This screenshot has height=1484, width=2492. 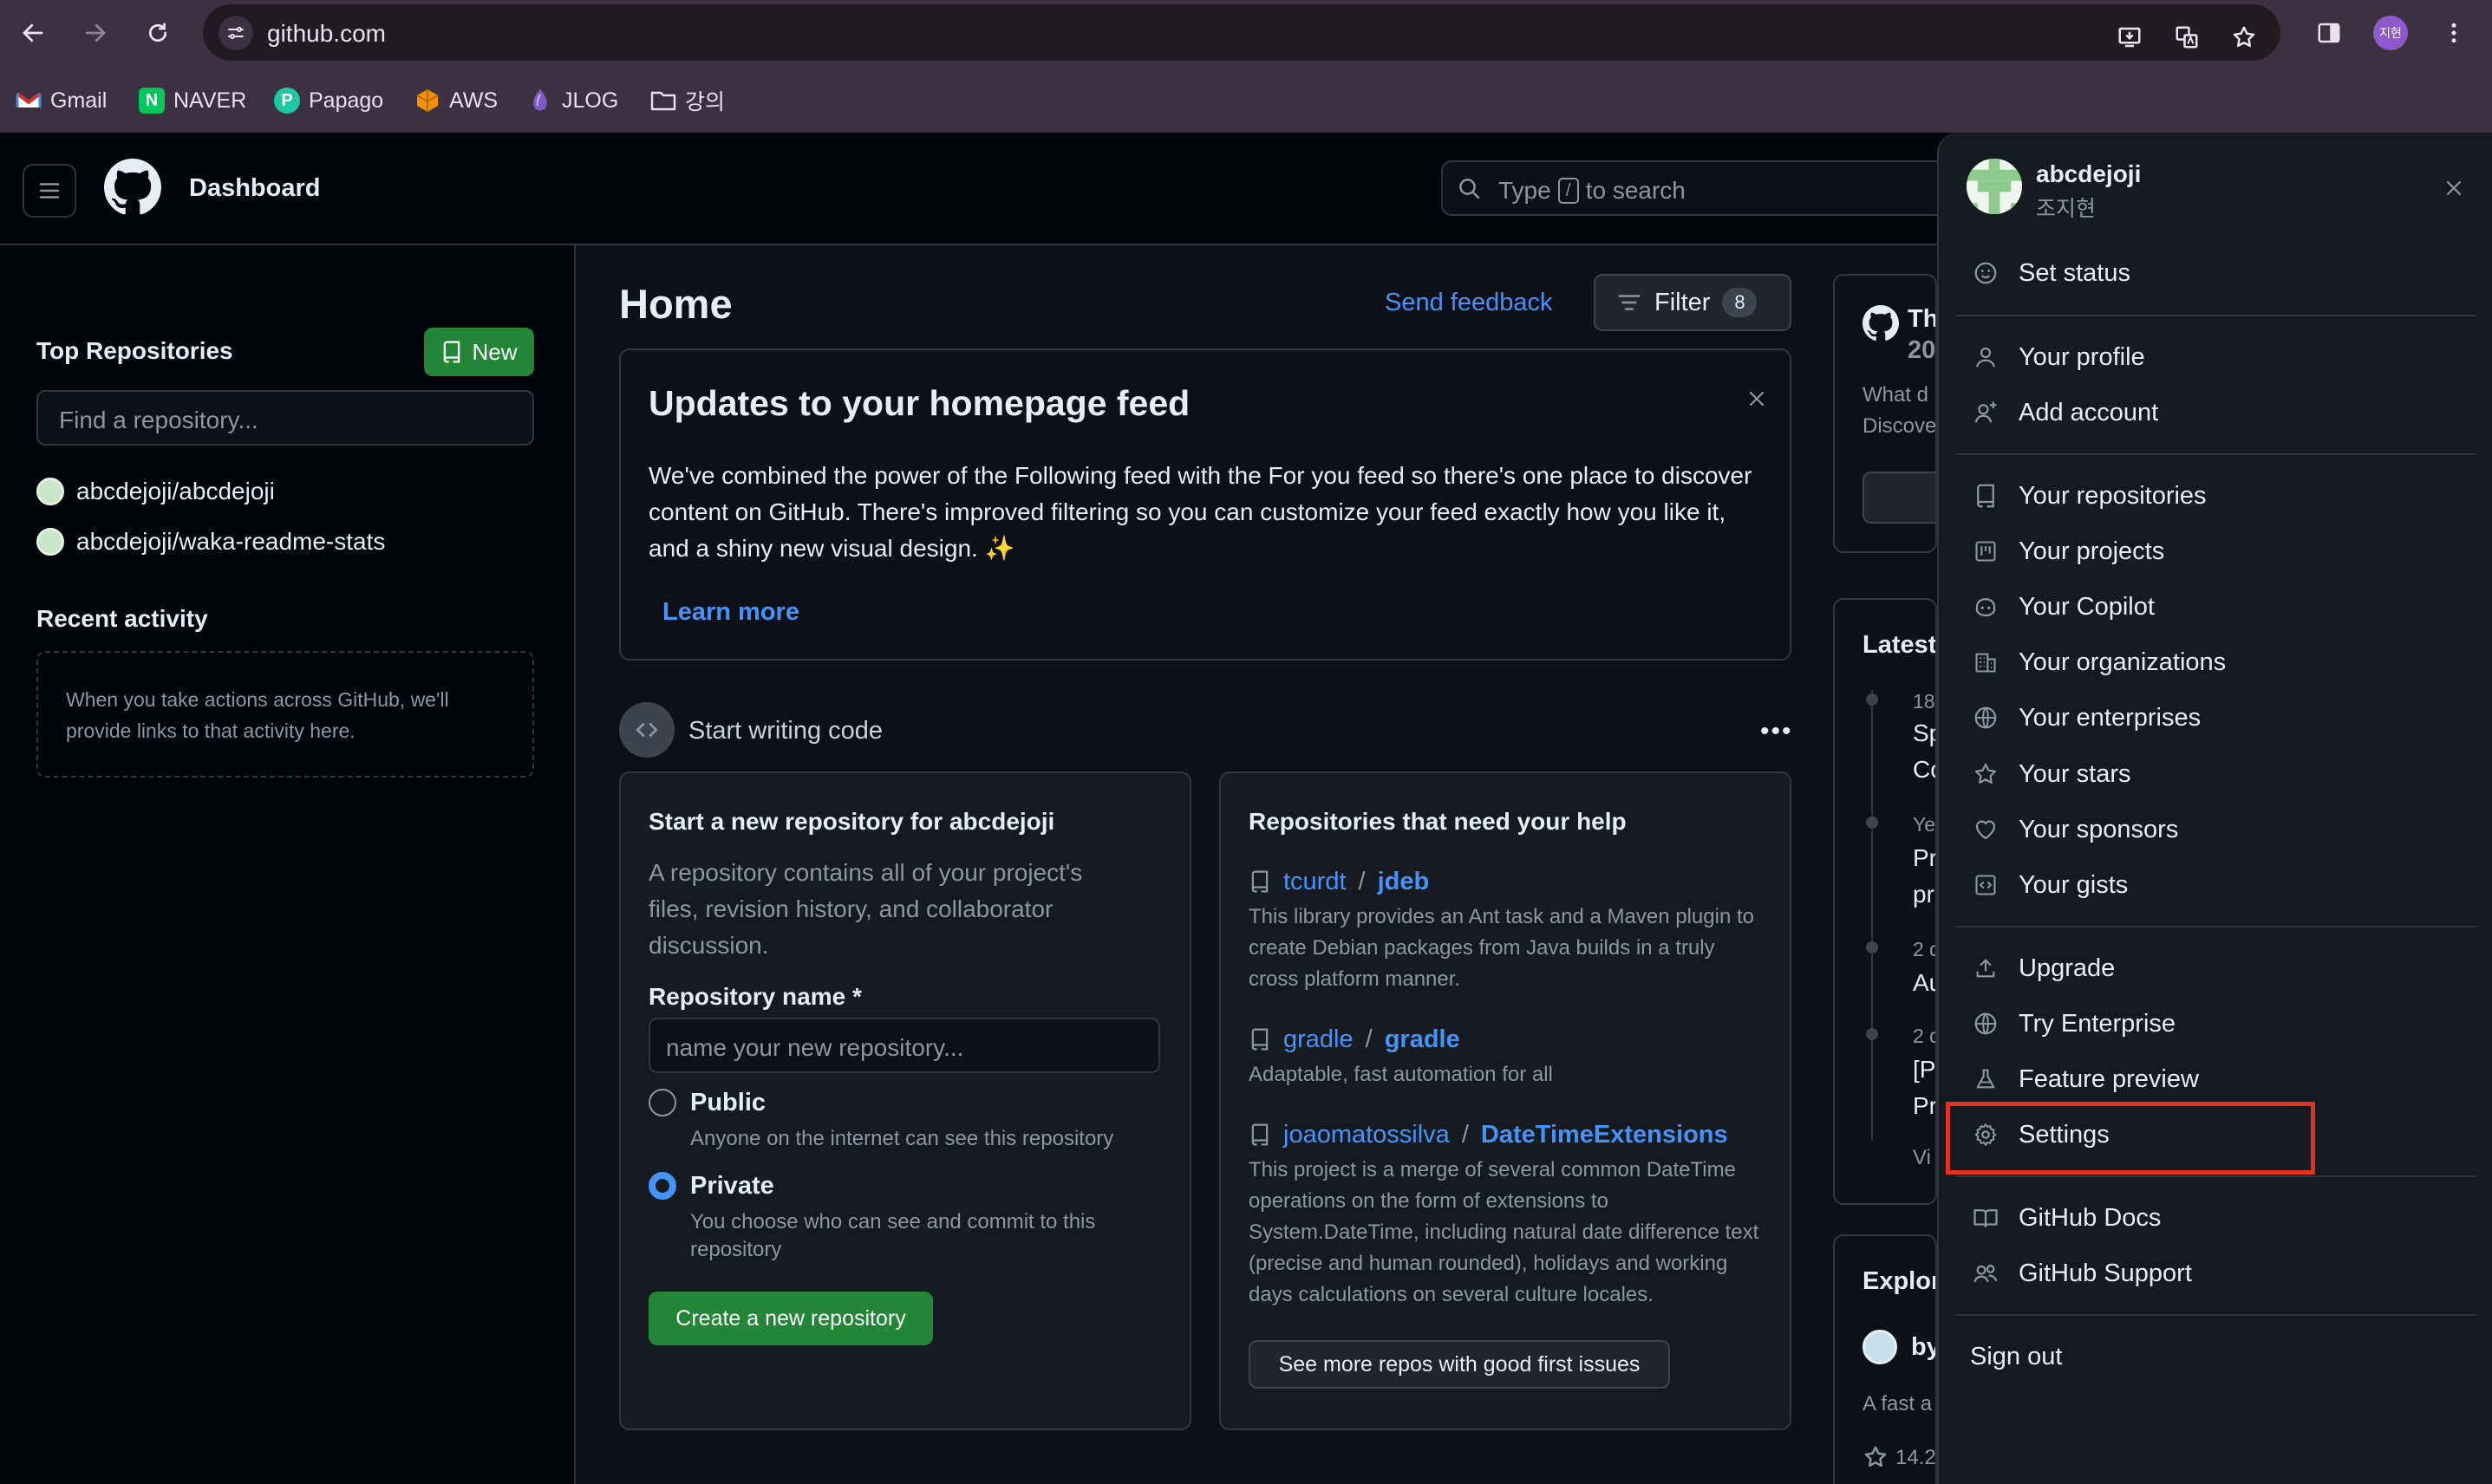 I want to click on send-feedback-link: Send feedback, so click(x=1468, y=303).